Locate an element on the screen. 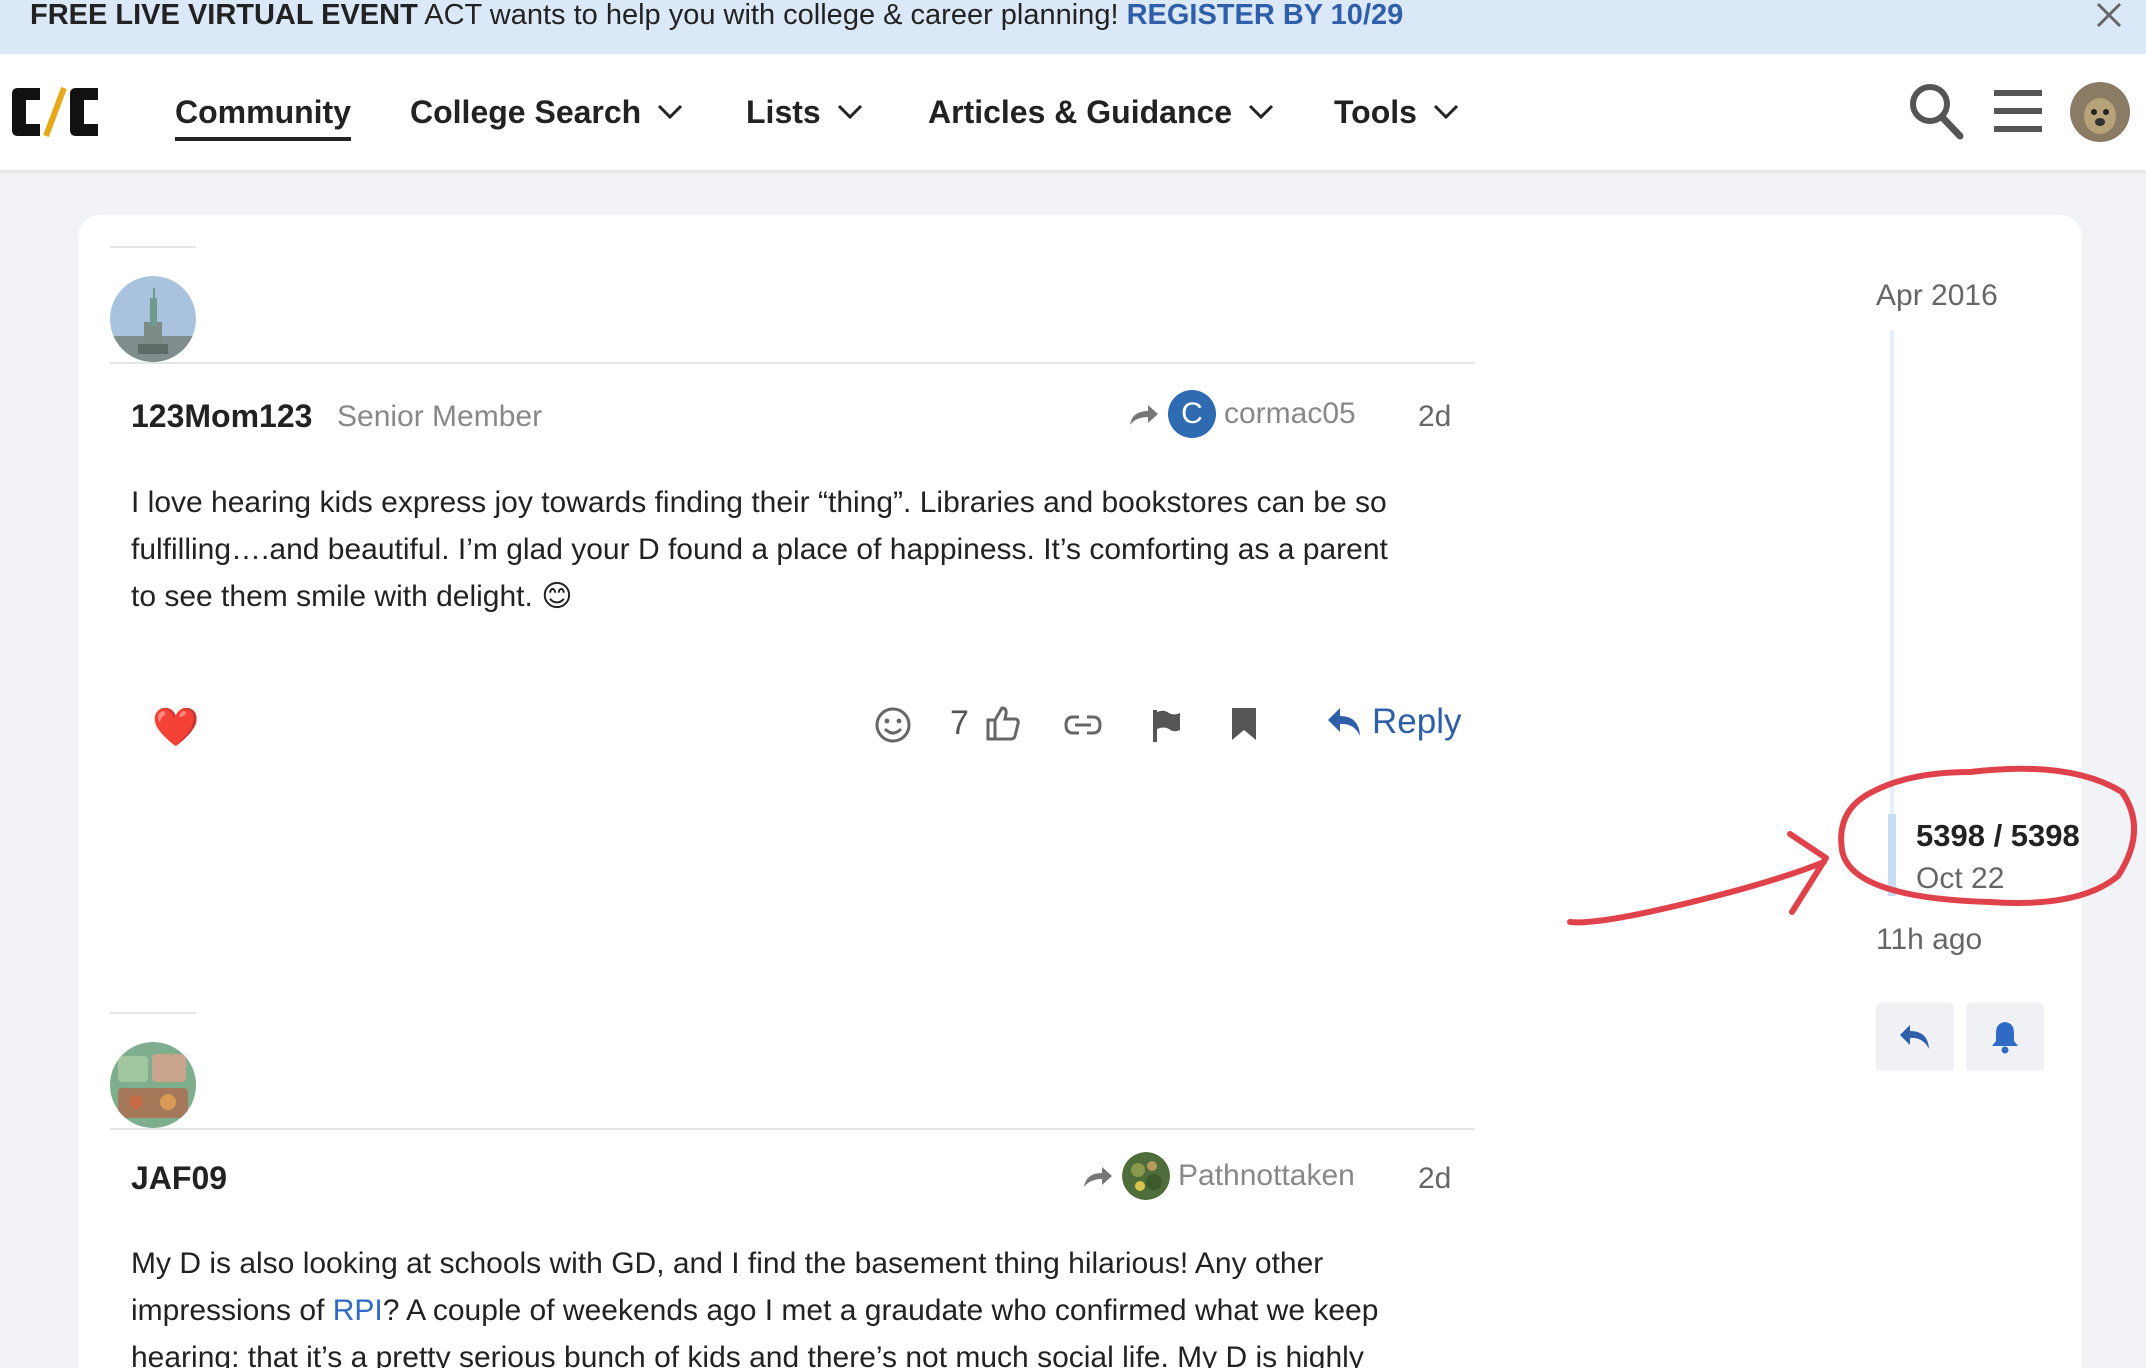  thumbs-up-icon is located at coordinates (1003, 723).